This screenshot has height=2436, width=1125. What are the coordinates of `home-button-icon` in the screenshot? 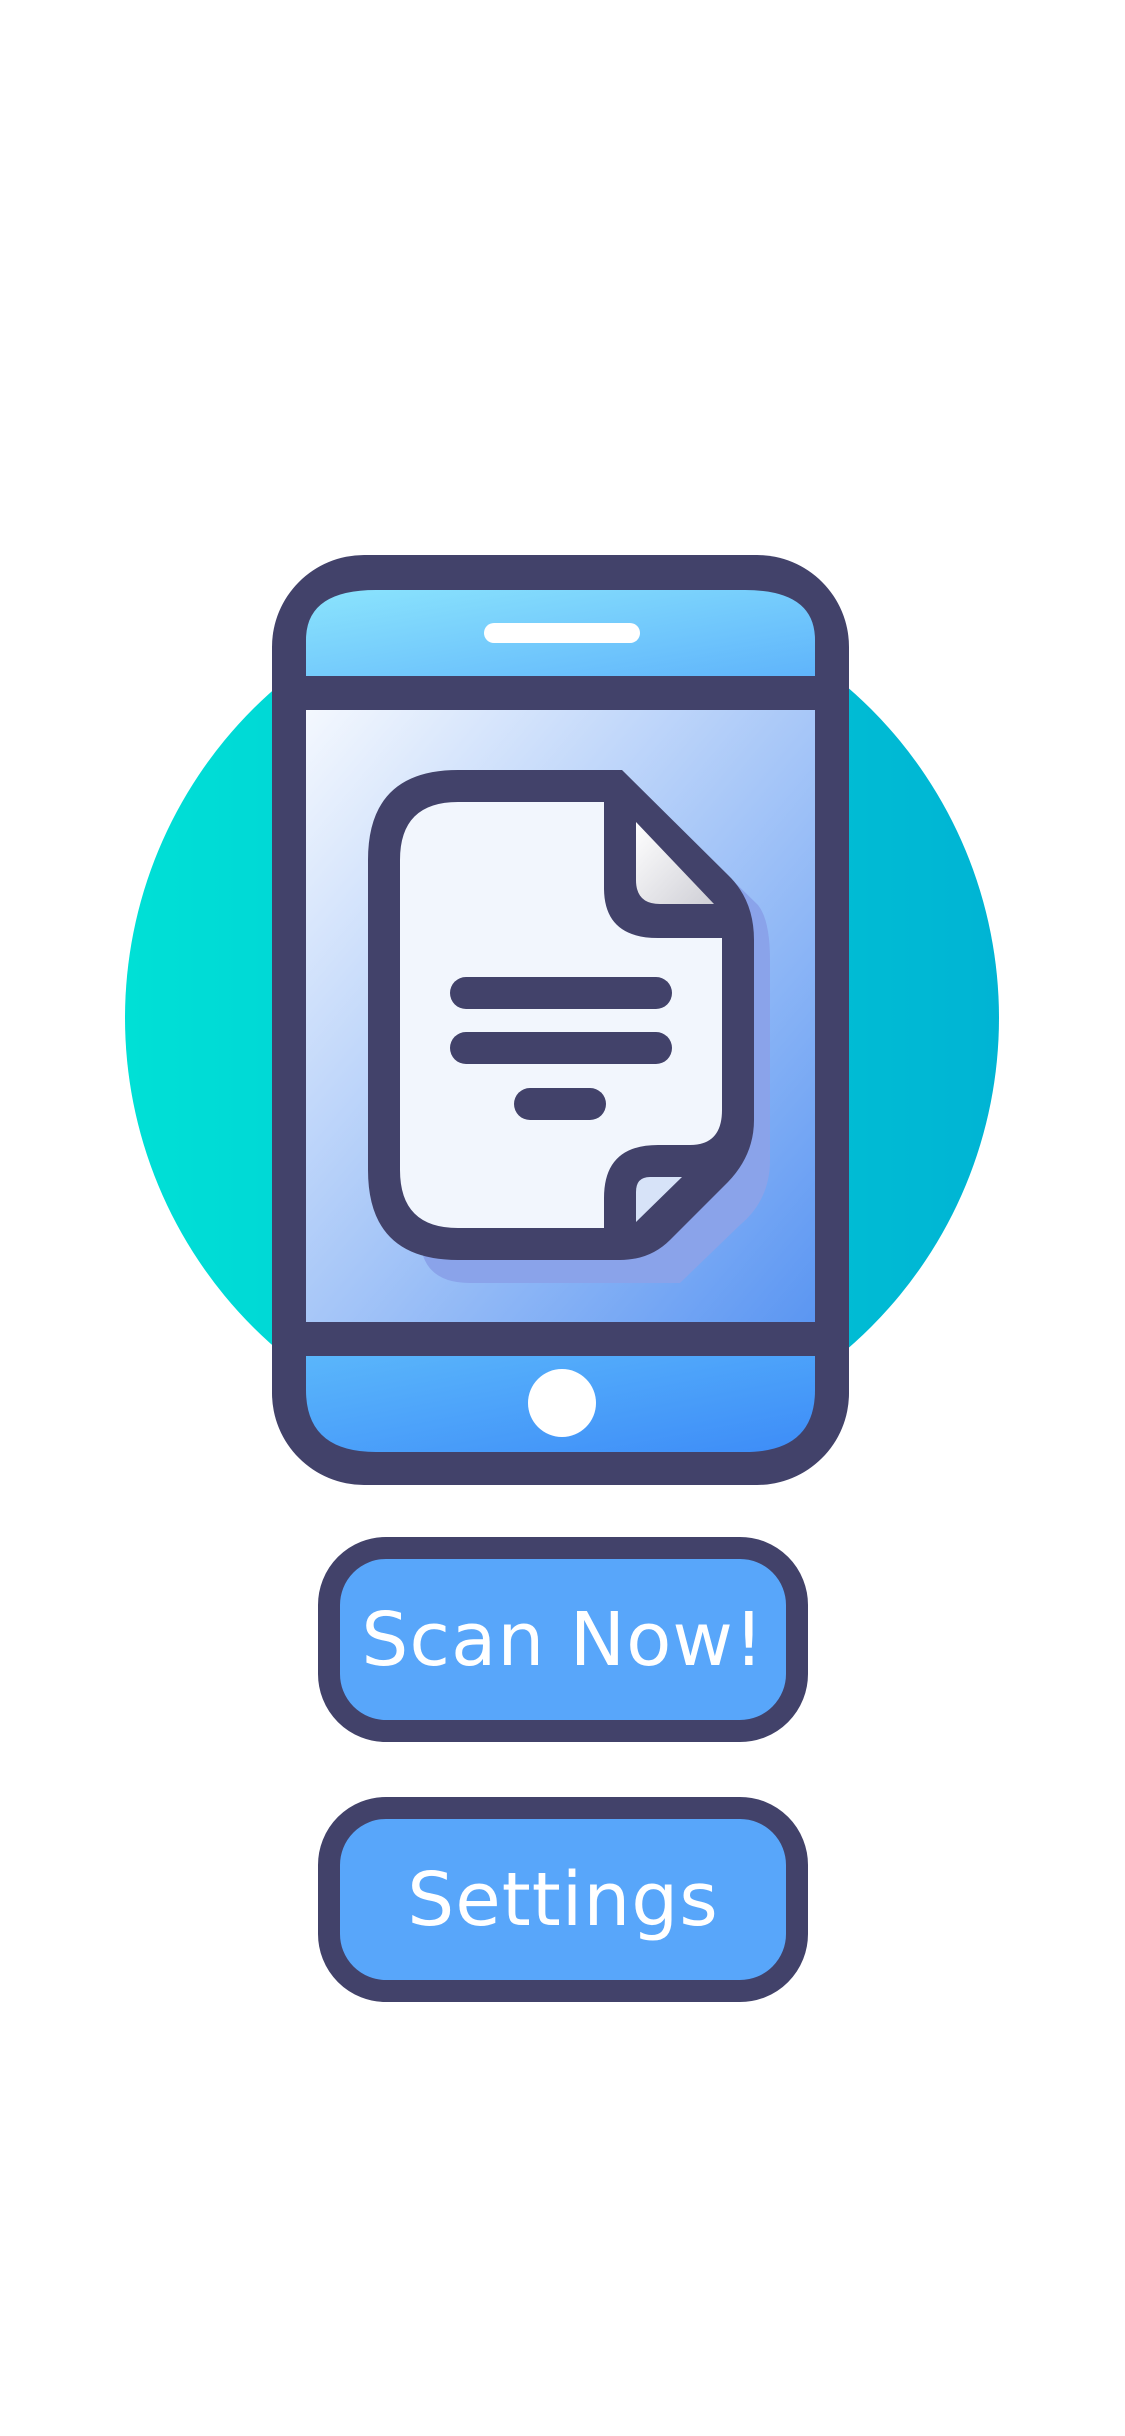 It's located at (562, 1403).